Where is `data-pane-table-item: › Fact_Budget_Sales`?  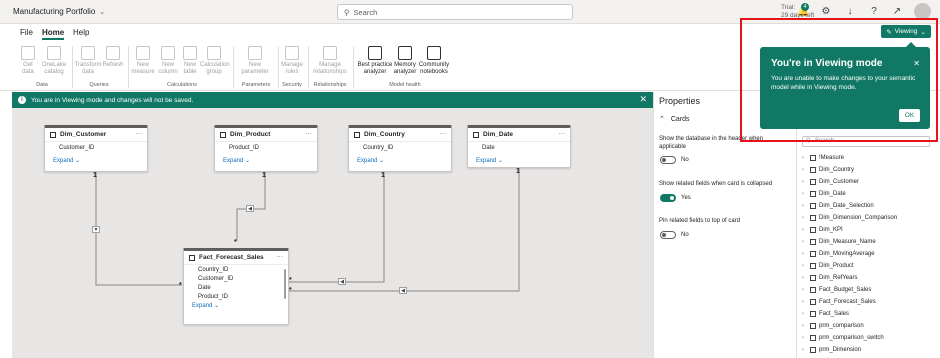
data-pane-table-item: › Fact_Budget_Sales is located at coordinates (836, 290).